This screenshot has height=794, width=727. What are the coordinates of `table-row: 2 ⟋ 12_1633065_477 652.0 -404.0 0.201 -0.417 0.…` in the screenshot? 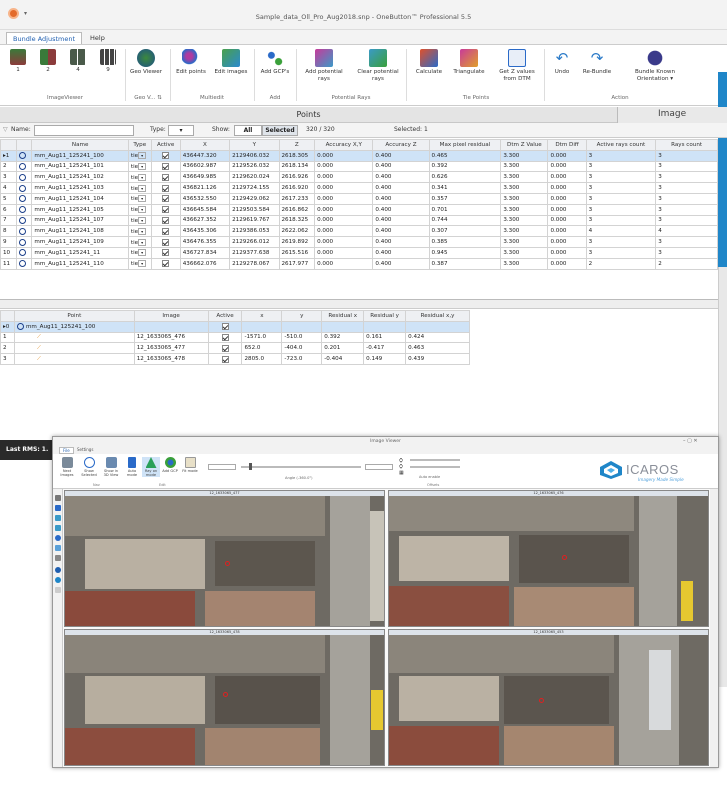 It's located at (235, 348).